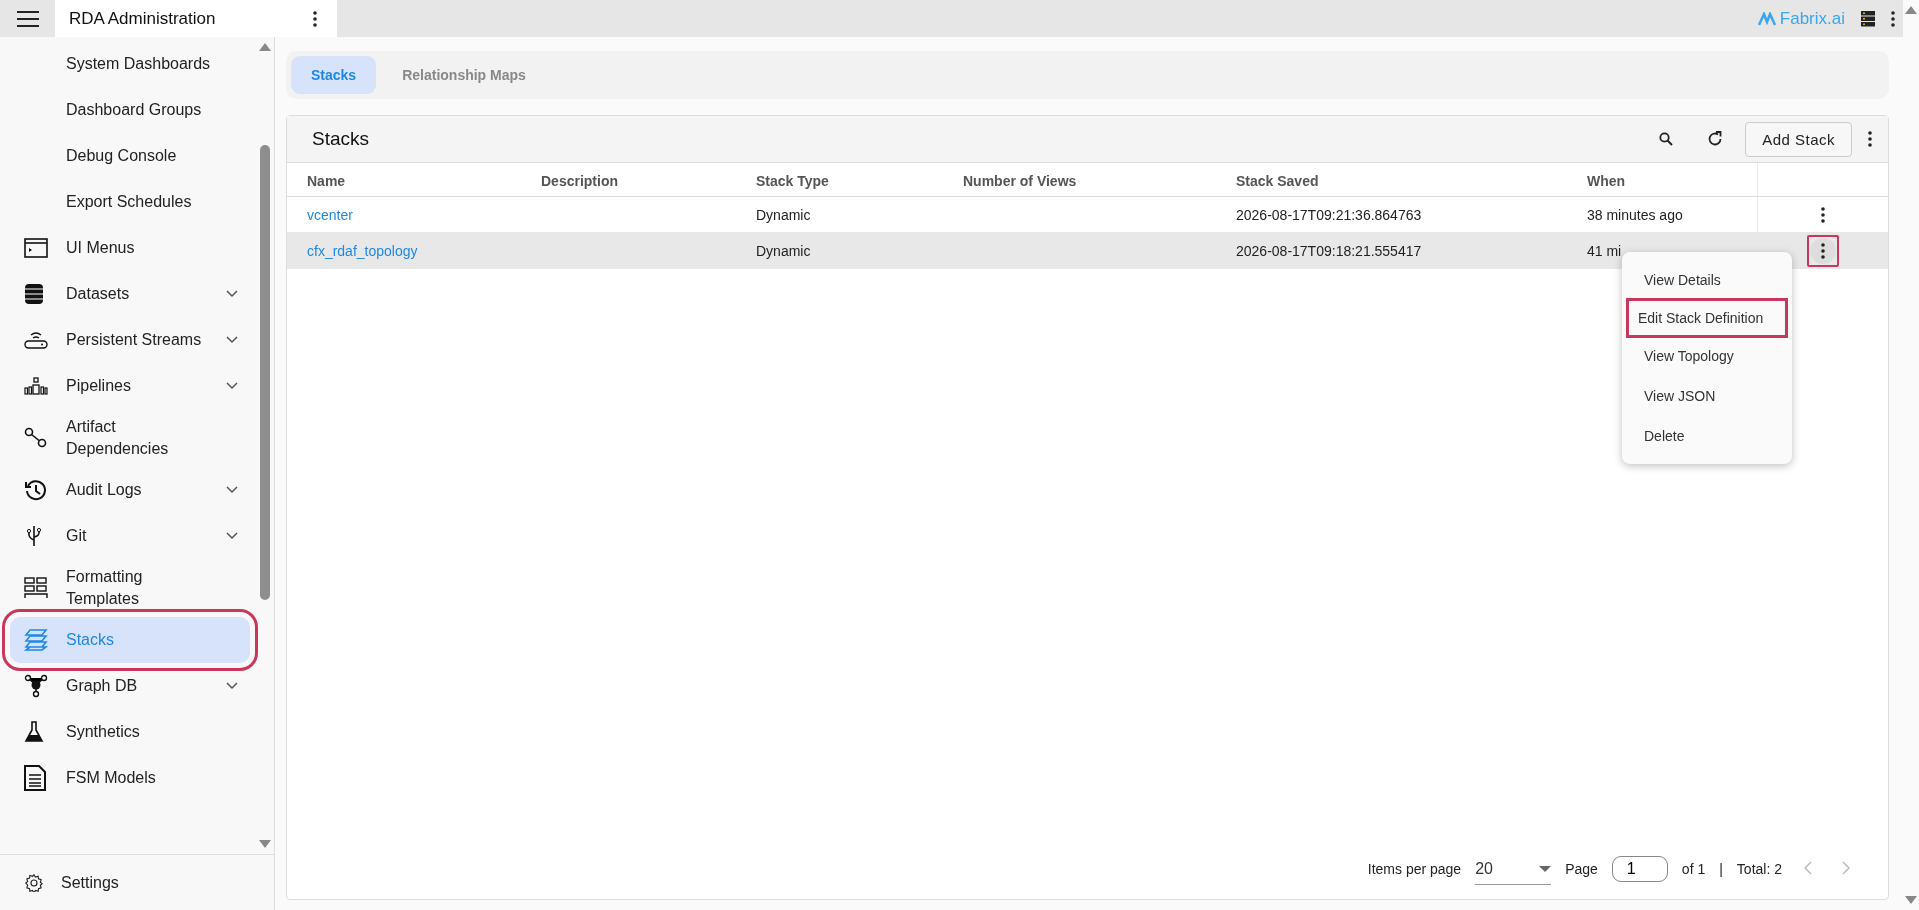  I want to click on template-grid-icon, so click(36, 588).